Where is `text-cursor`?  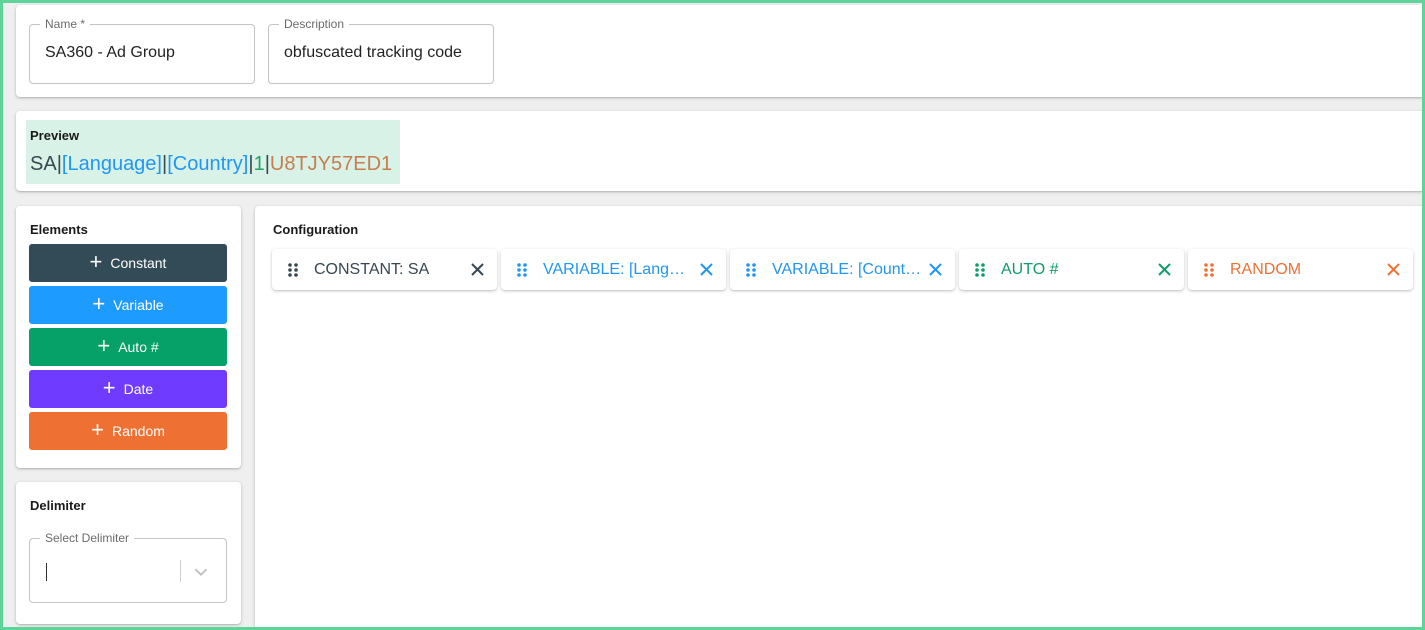 text-cursor is located at coordinates (46, 572).